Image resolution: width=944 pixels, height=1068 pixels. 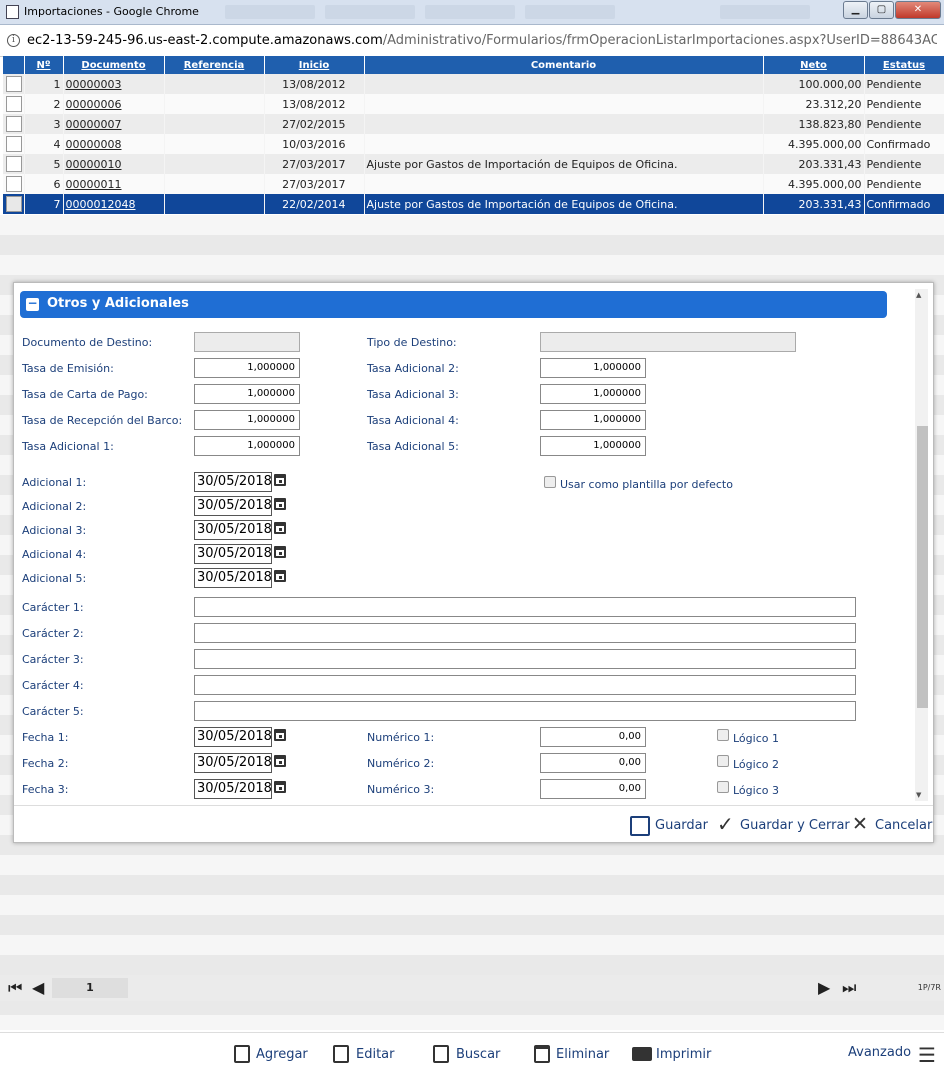 I want to click on maximize-button: ▢, so click(x=881, y=10).